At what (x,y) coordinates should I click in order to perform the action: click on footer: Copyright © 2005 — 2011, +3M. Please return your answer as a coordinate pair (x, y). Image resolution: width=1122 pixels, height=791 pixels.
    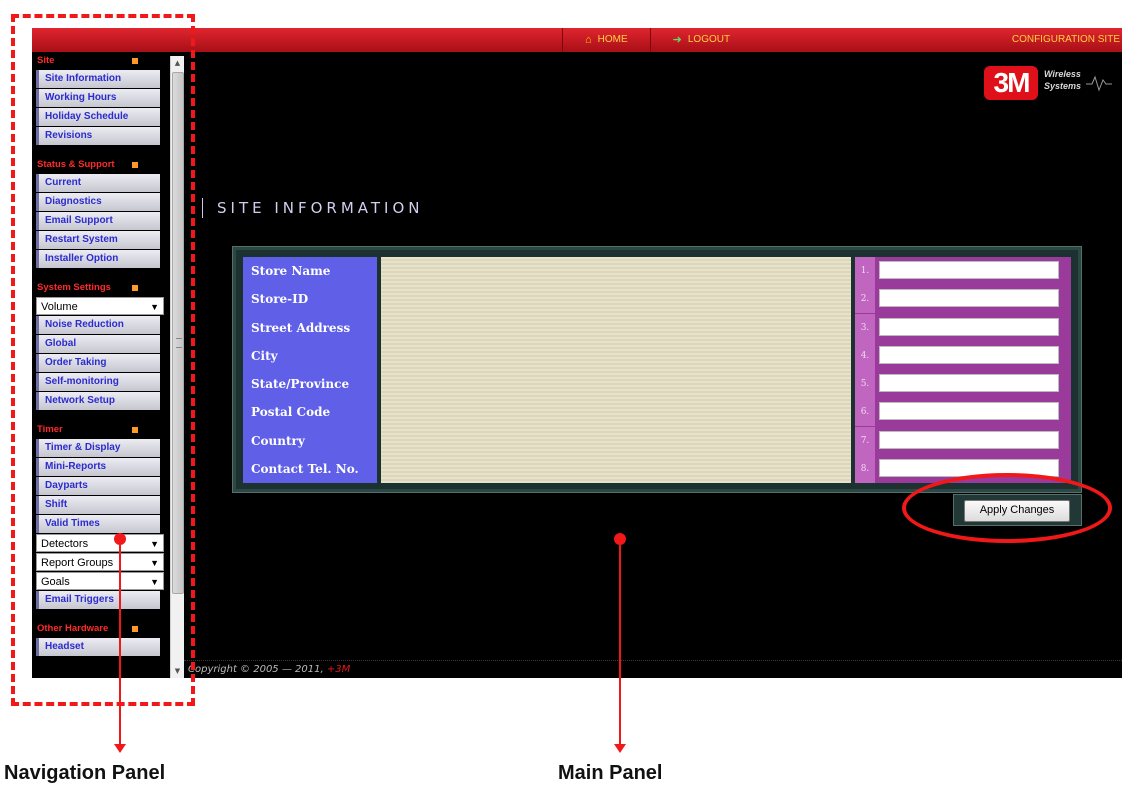
    Looking at the image, I should click on (653, 669).